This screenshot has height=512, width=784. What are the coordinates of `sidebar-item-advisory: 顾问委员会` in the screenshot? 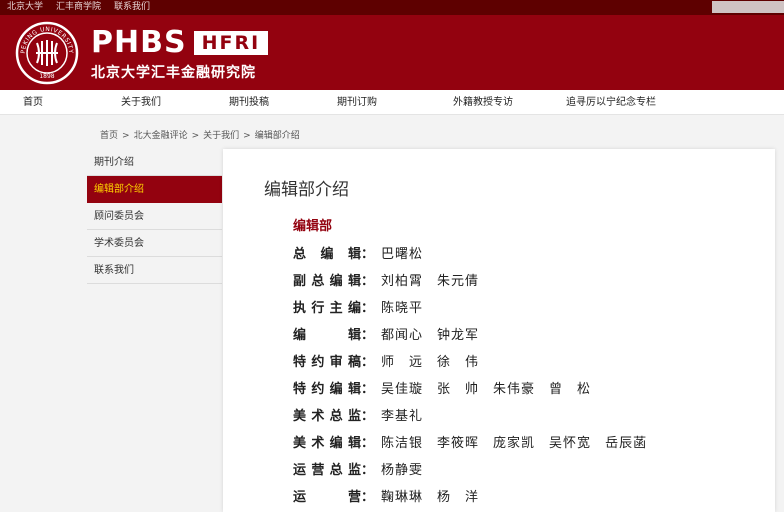 It's located at (154, 216).